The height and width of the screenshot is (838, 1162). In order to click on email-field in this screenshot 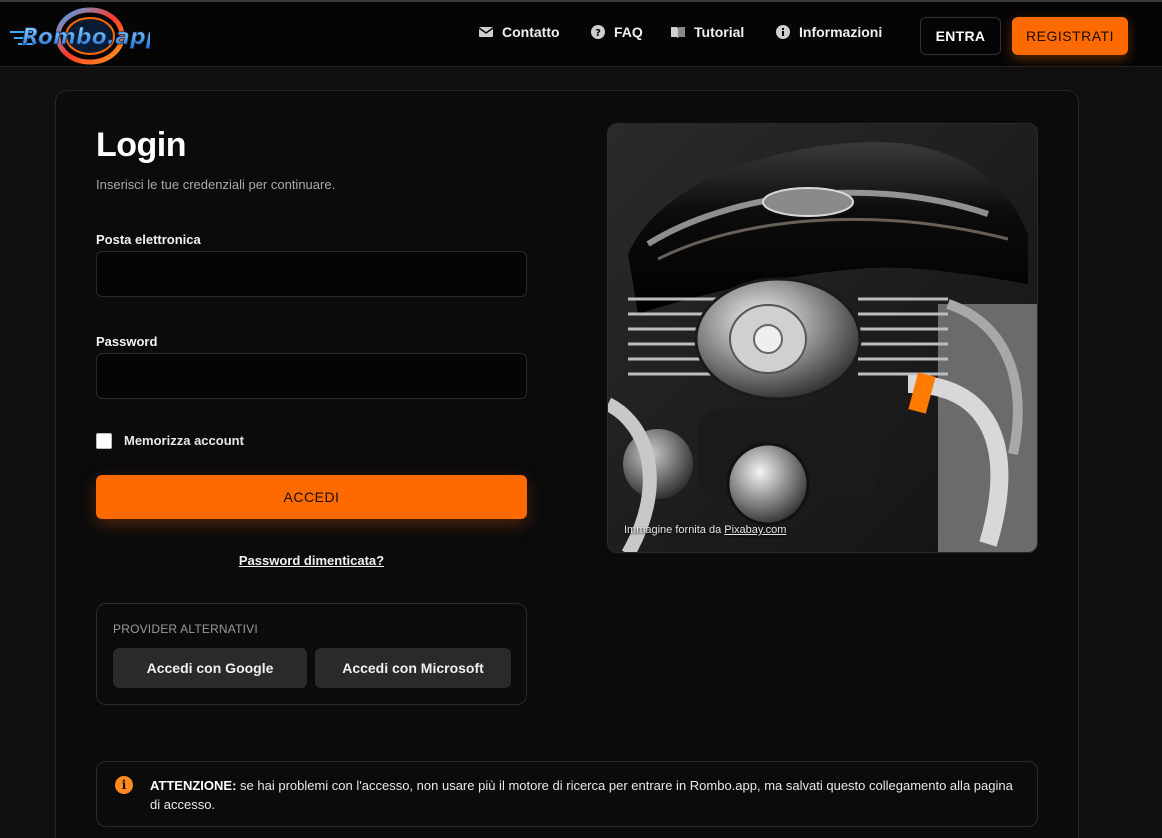, I will do `click(311, 274)`.